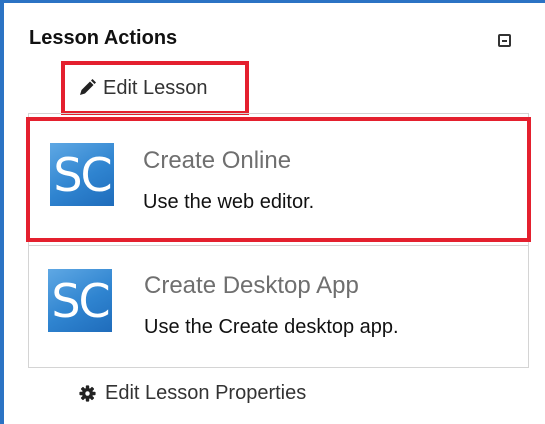 Image resolution: width=545 pixels, height=424 pixels. I want to click on edit-lesson-link: Edit Lesson, so click(155, 88).